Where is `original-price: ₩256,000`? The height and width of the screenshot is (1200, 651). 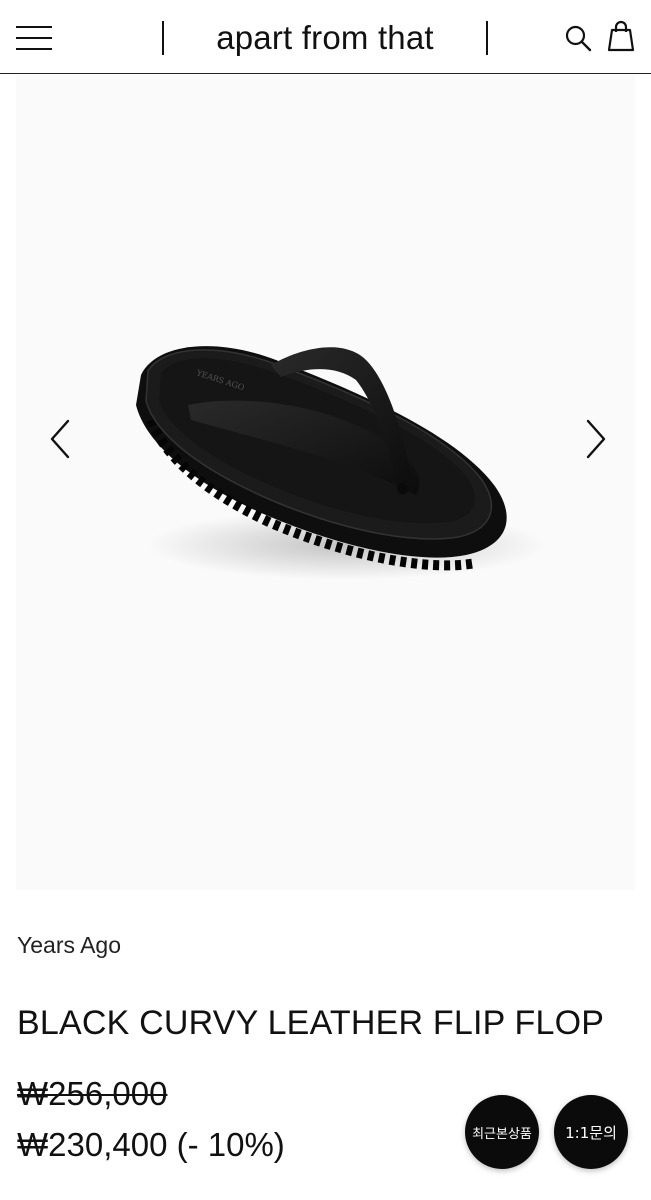 original-price: ₩256,000 is located at coordinates (92, 1093).